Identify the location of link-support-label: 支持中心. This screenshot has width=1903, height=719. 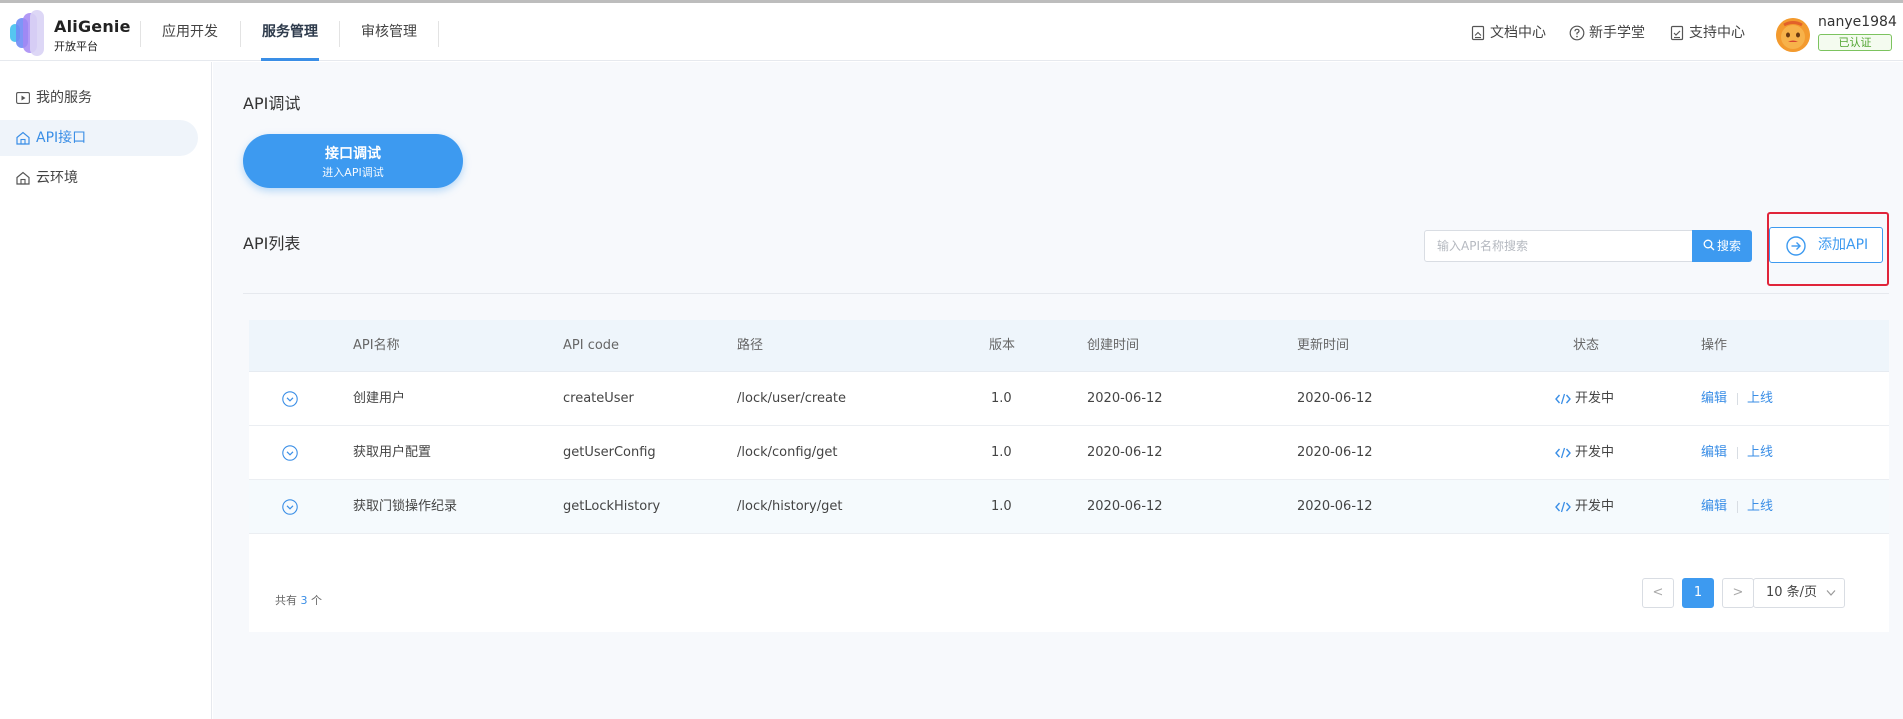
(1717, 33).